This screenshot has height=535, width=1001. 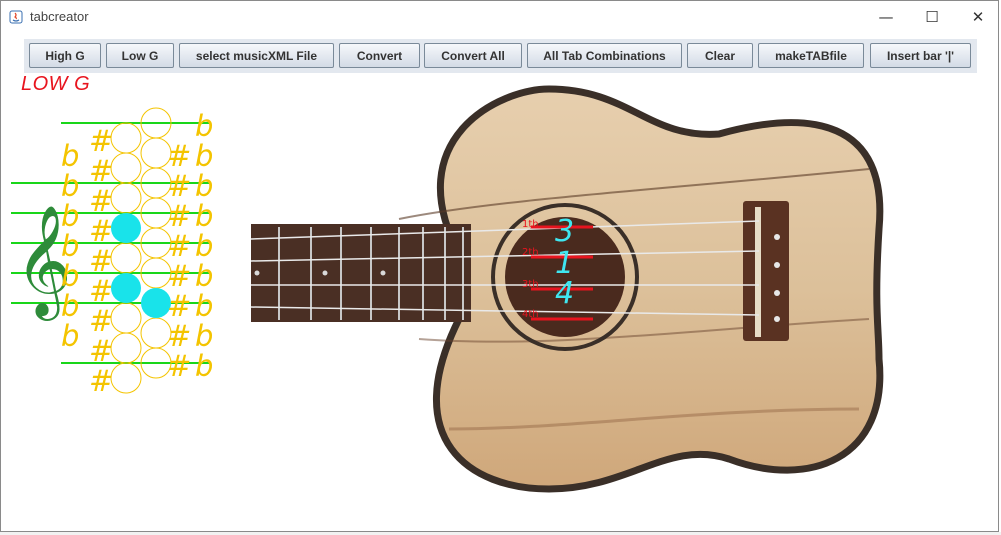 What do you see at coordinates (126, 258) in the screenshot?
I see `note-circles-left` at bounding box center [126, 258].